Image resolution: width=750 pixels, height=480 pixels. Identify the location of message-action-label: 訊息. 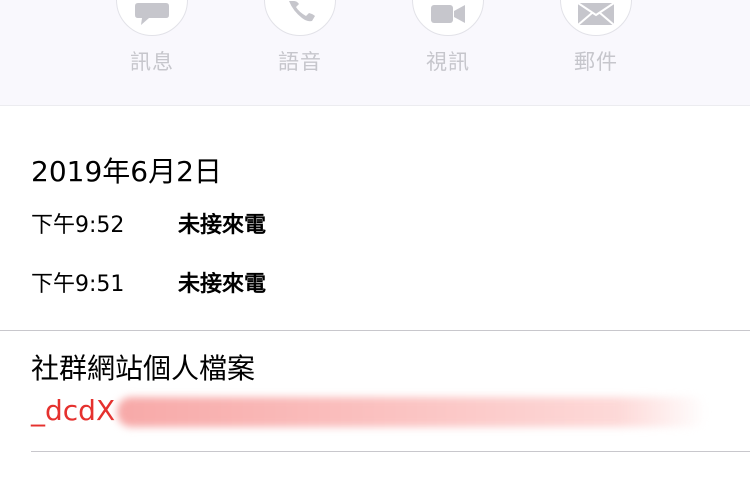
(152, 62).